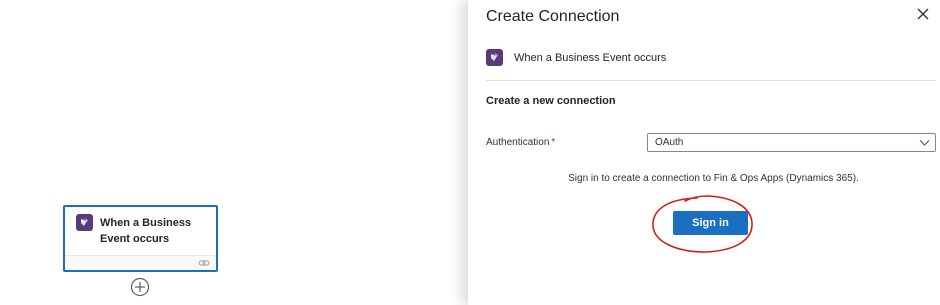 The image size is (940, 305). What do you see at coordinates (140, 262) in the screenshot?
I see `trigger-card-footer` at bounding box center [140, 262].